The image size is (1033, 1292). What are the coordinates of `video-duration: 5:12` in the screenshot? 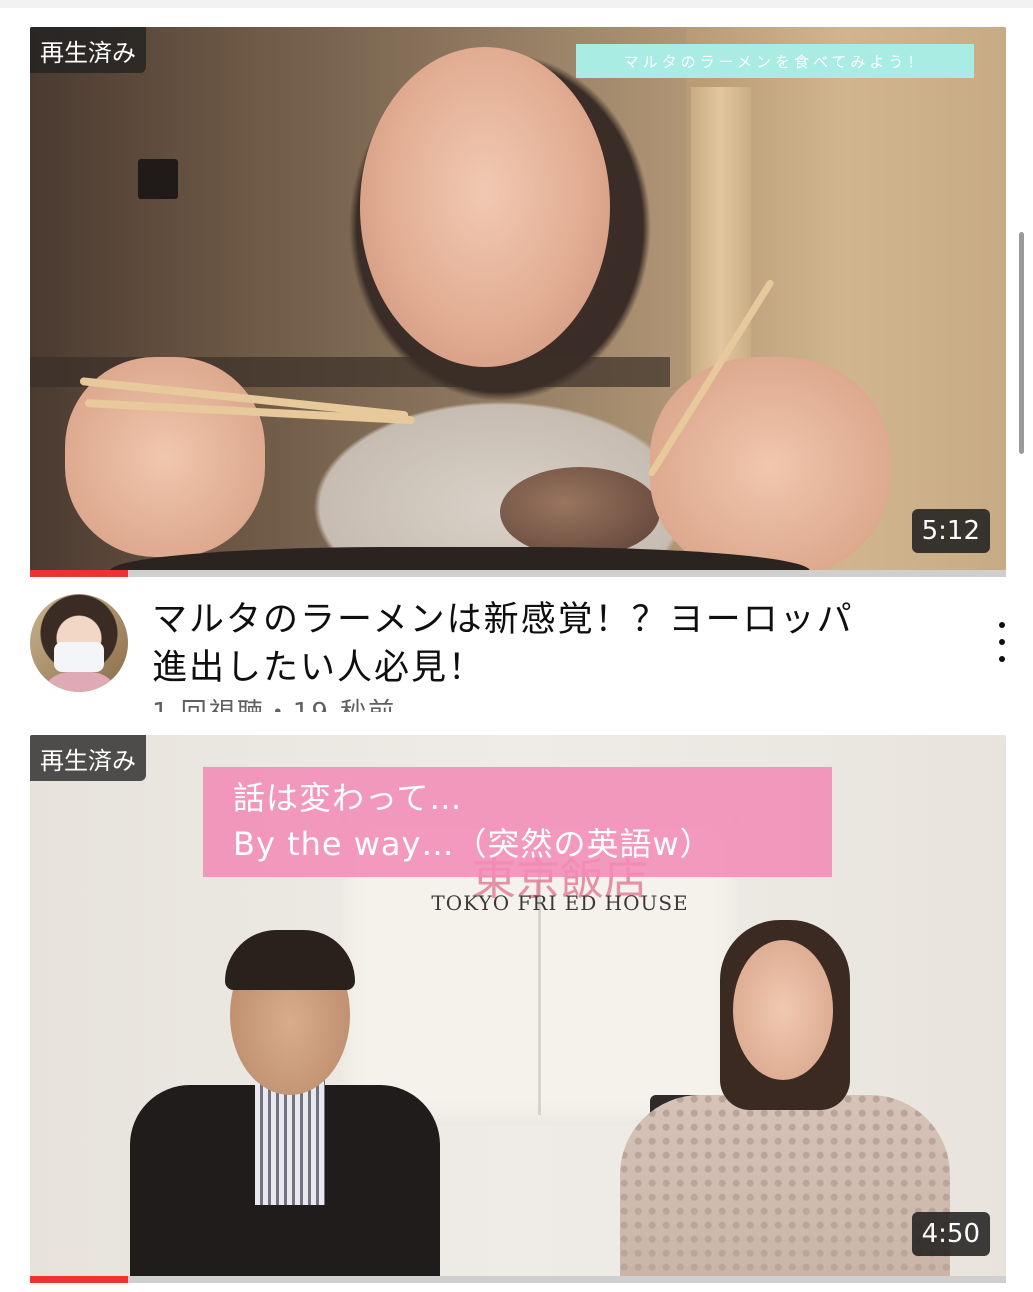 It's located at (950, 531).